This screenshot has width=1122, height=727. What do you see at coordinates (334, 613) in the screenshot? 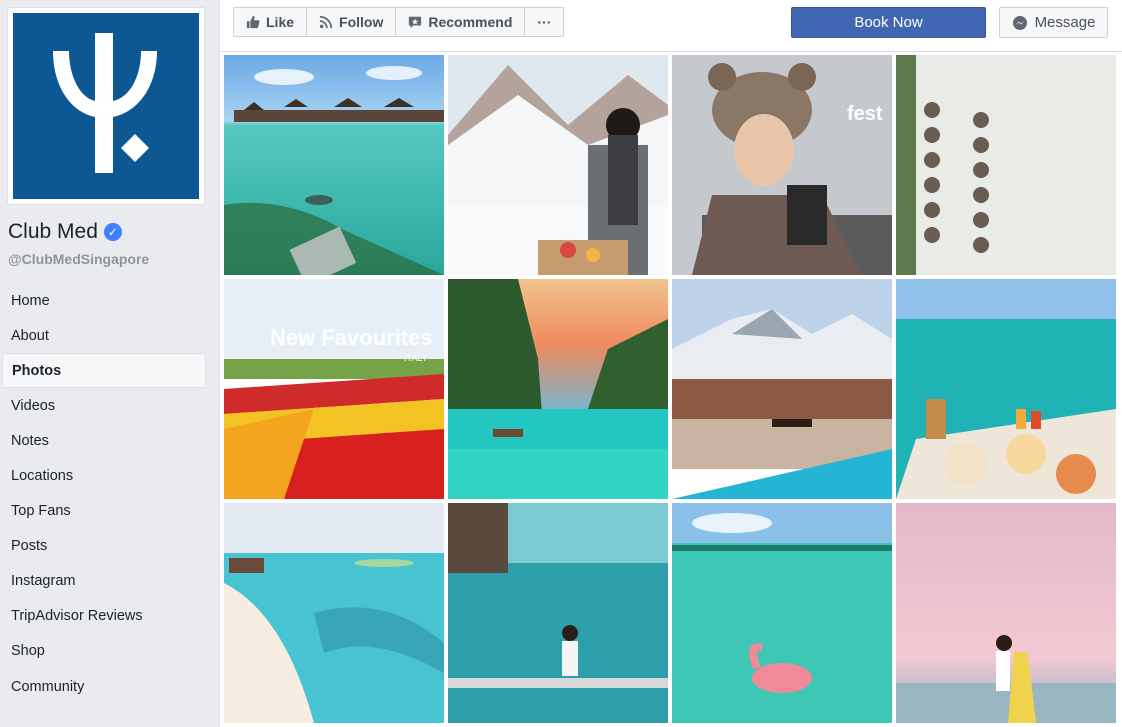
I see `photo-maldives-beach` at bounding box center [334, 613].